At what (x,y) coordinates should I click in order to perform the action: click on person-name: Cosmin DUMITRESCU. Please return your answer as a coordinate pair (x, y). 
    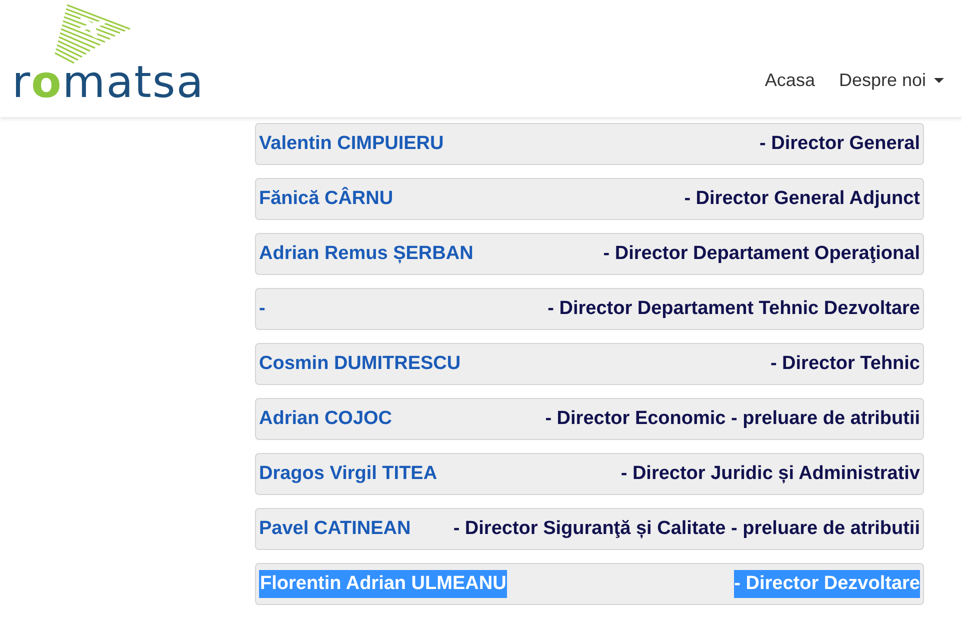
    Looking at the image, I should click on (360, 364).